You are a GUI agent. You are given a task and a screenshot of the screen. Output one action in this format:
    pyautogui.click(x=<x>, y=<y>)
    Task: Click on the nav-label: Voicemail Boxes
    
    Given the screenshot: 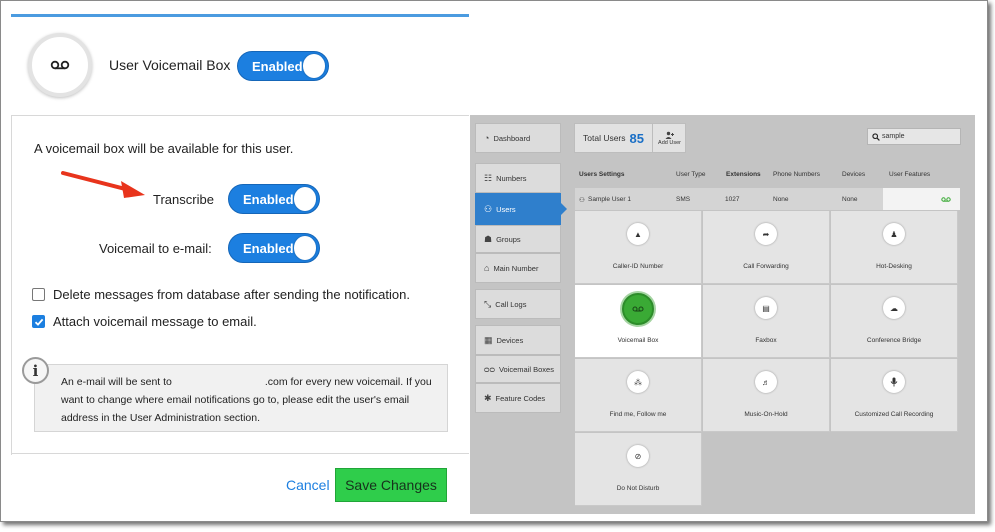 What is the action you would take?
    pyautogui.click(x=526, y=369)
    